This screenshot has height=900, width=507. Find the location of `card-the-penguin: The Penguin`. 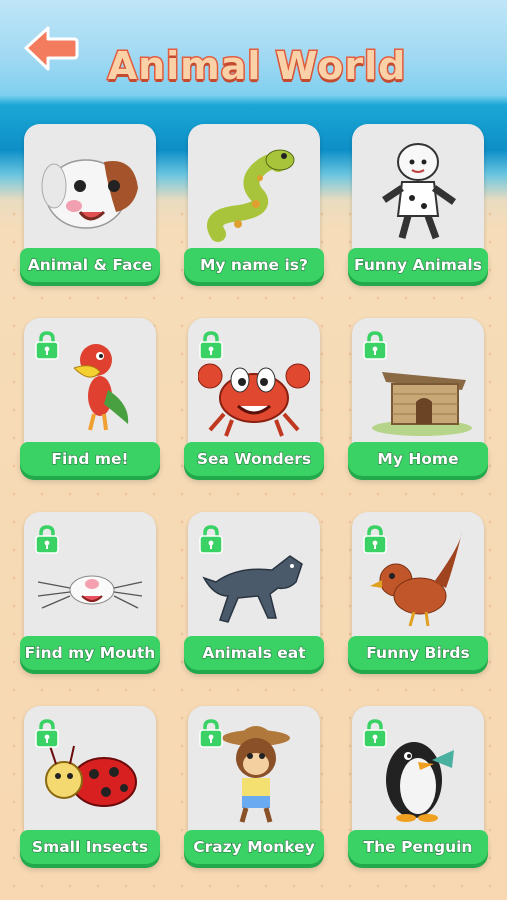

card-the-penguin: The Penguin is located at coordinates (418, 789).